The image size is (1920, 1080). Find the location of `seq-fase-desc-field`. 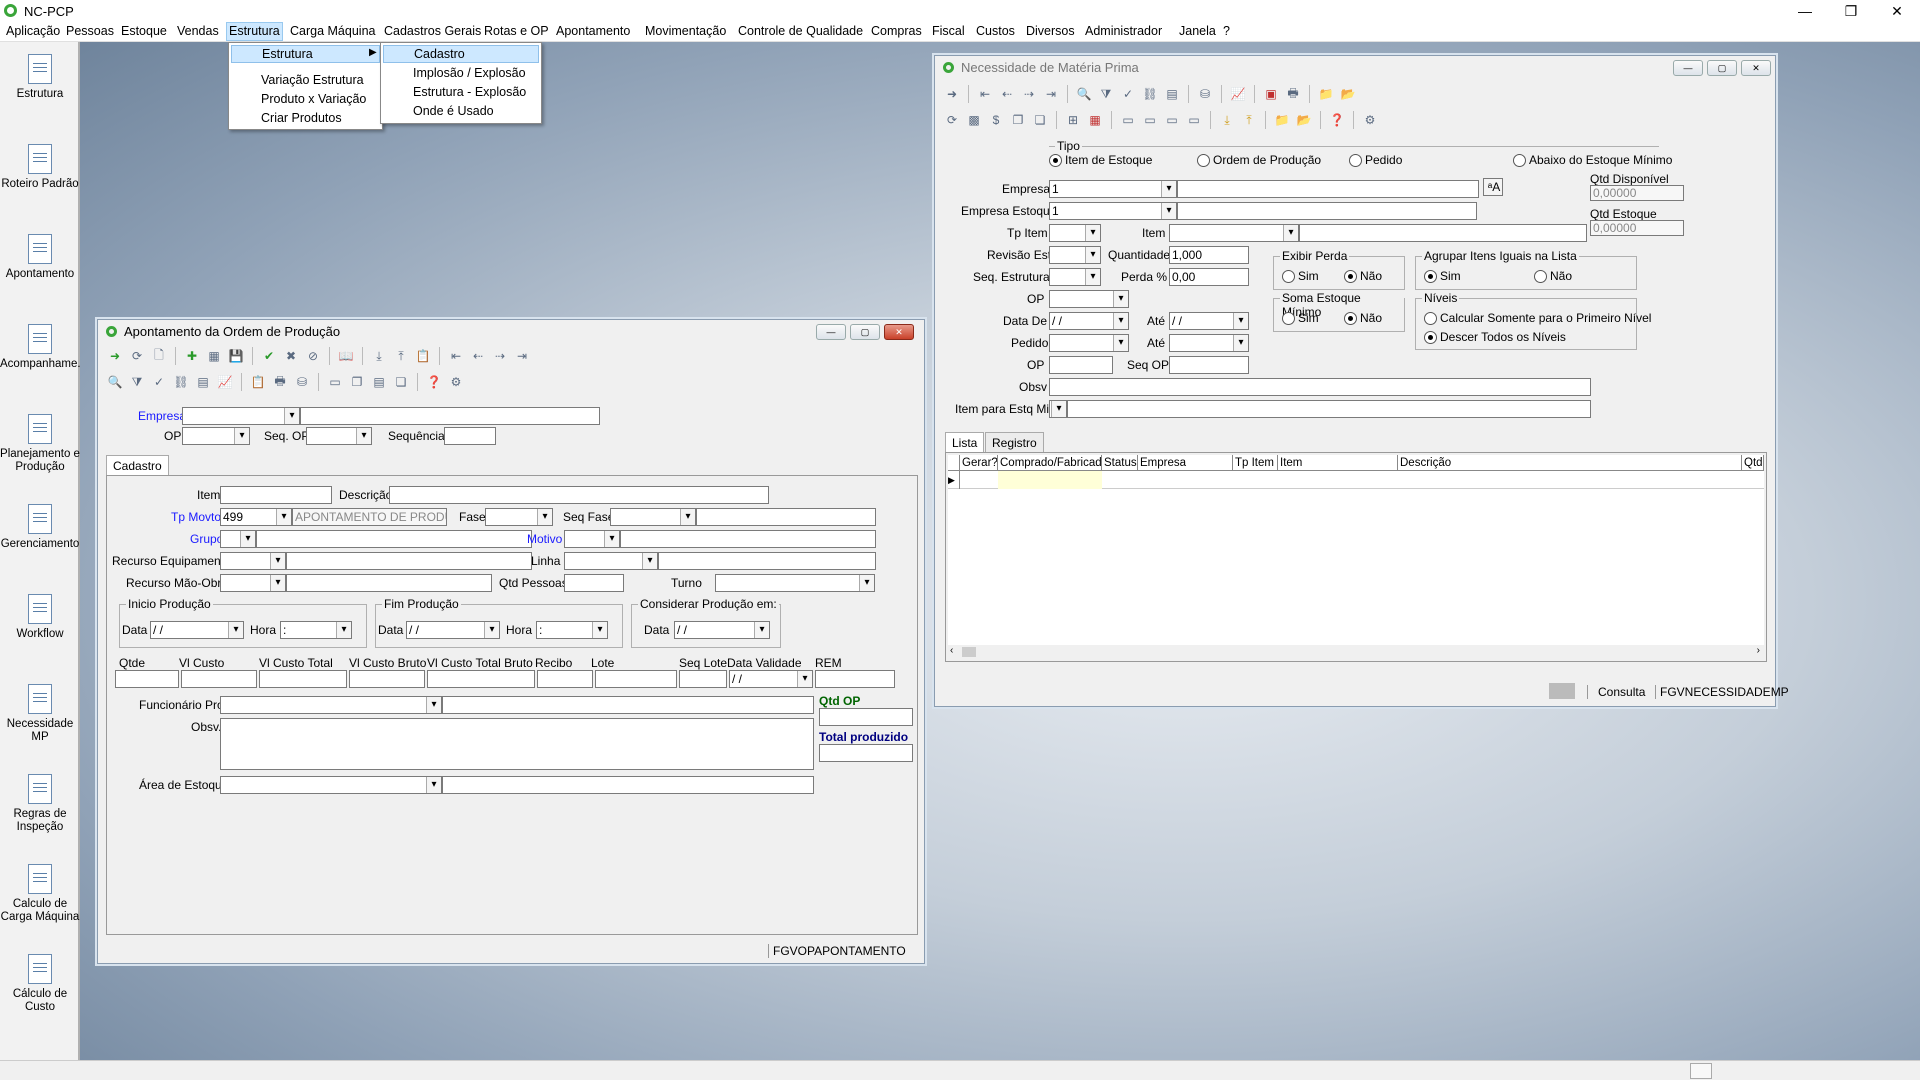

seq-fase-desc-field is located at coordinates (786, 517).